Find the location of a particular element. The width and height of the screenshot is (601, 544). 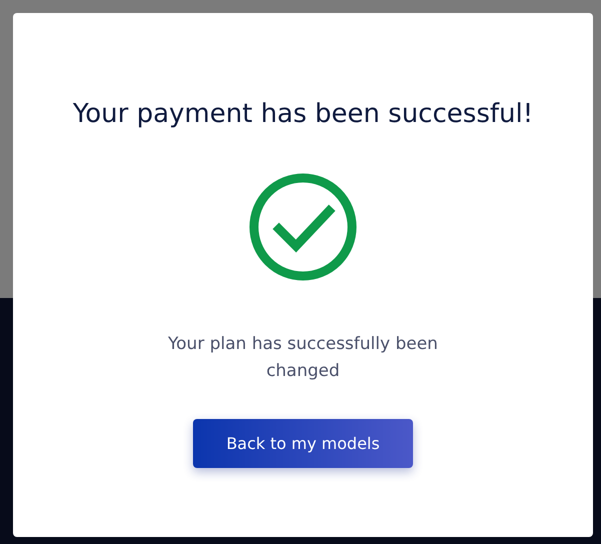

dialog-message: Your plan has successfully been changed is located at coordinates (303, 358).